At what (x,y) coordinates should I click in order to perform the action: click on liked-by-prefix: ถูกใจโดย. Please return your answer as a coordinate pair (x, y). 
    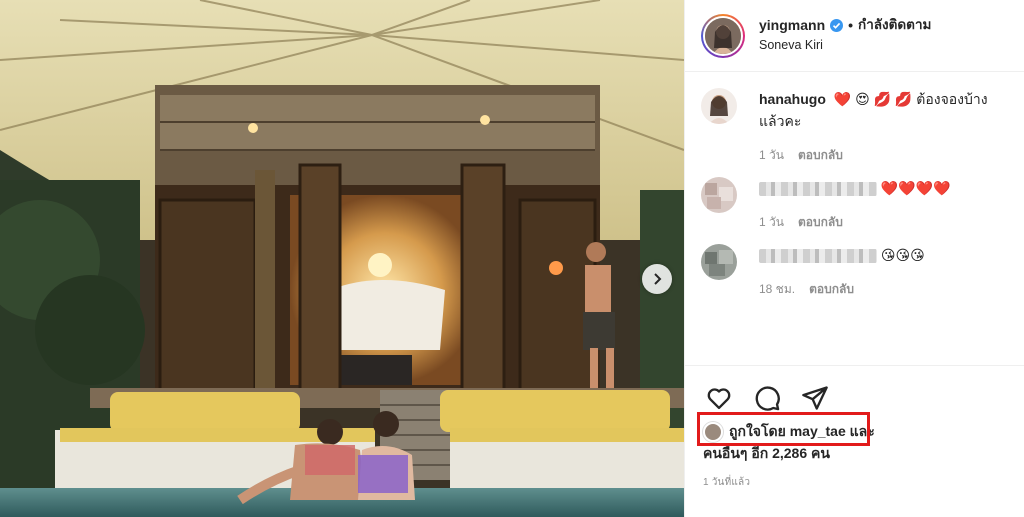
    Looking at the image, I should click on (757, 431).